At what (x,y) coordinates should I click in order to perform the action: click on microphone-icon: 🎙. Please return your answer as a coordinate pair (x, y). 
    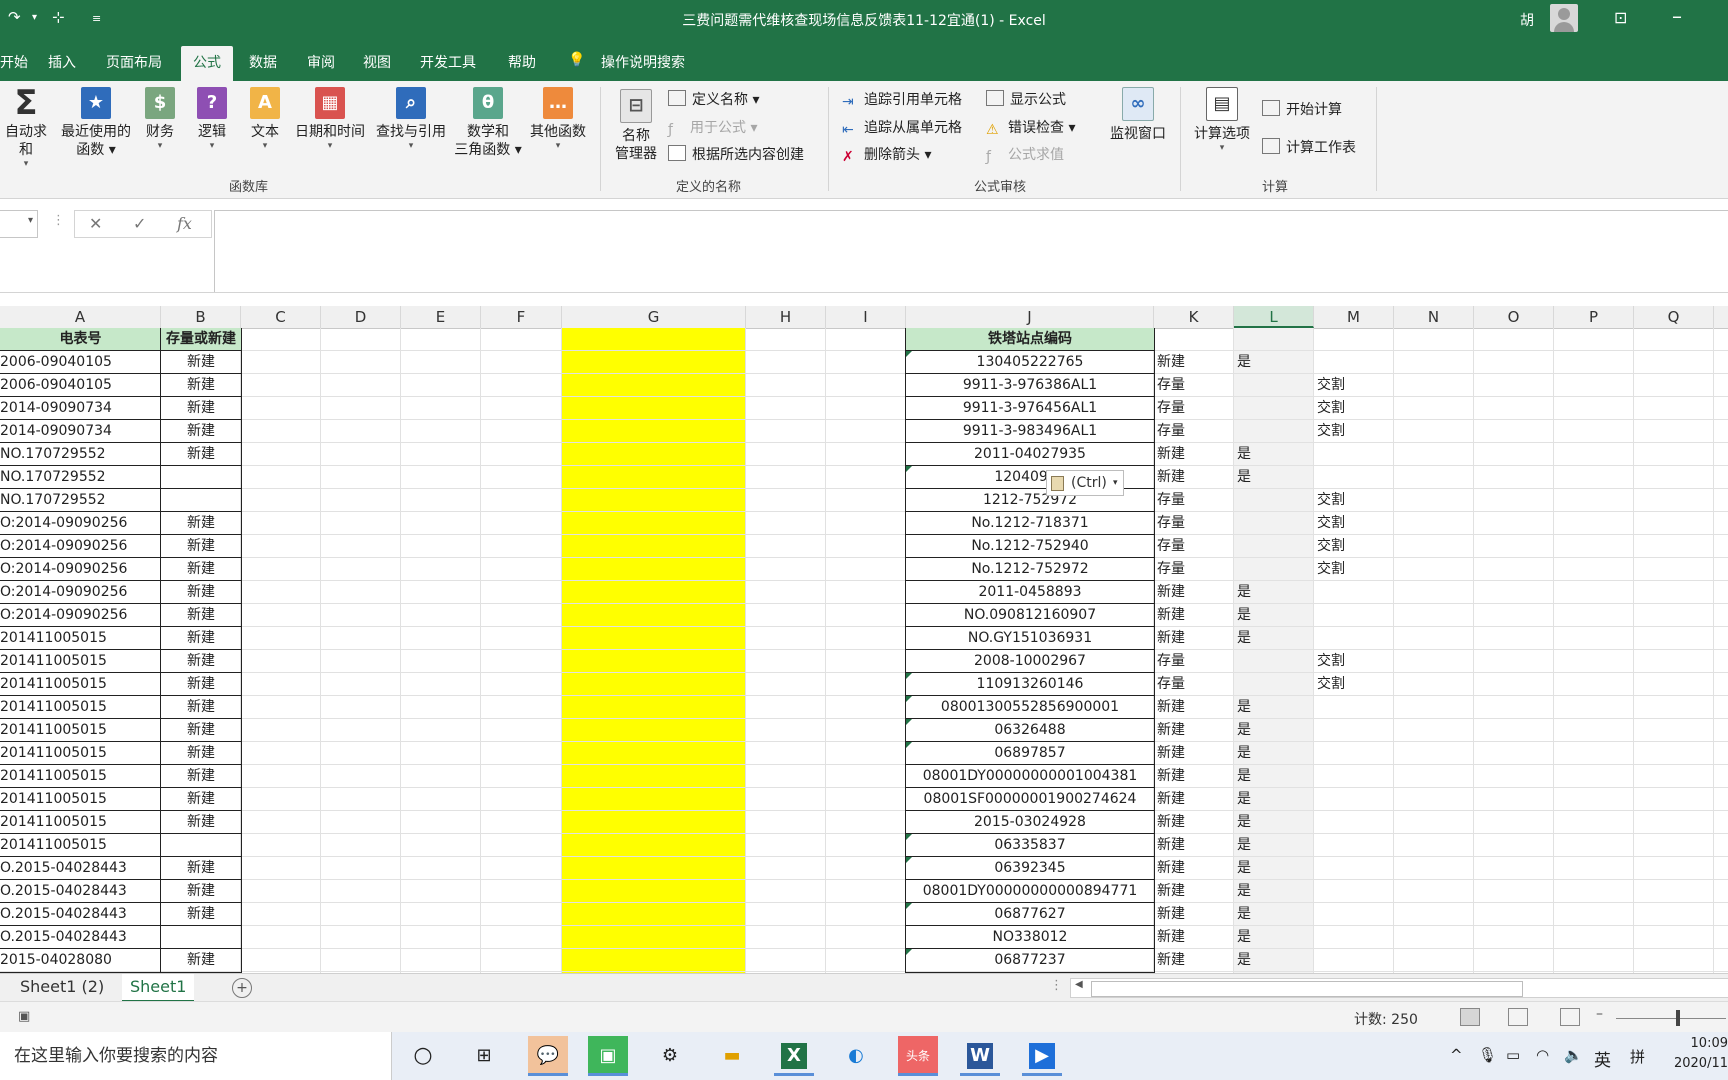
    Looking at the image, I should click on (1487, 1055).